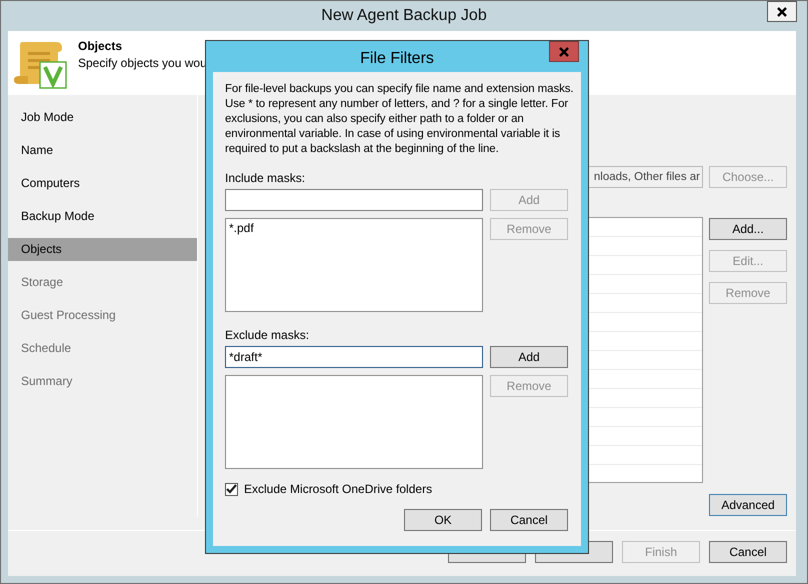  I want to click on wizard-step: Job Mode, so click(102, 117).